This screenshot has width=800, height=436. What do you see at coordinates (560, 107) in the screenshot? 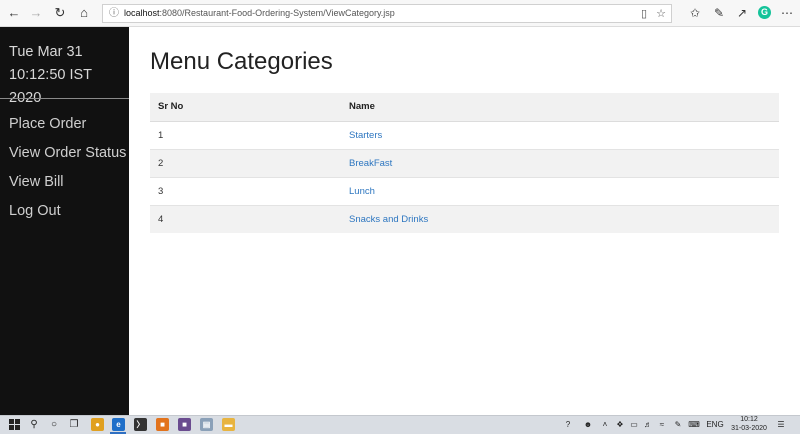
I see `column-header-name: Name` at bounding box center [560, 107].